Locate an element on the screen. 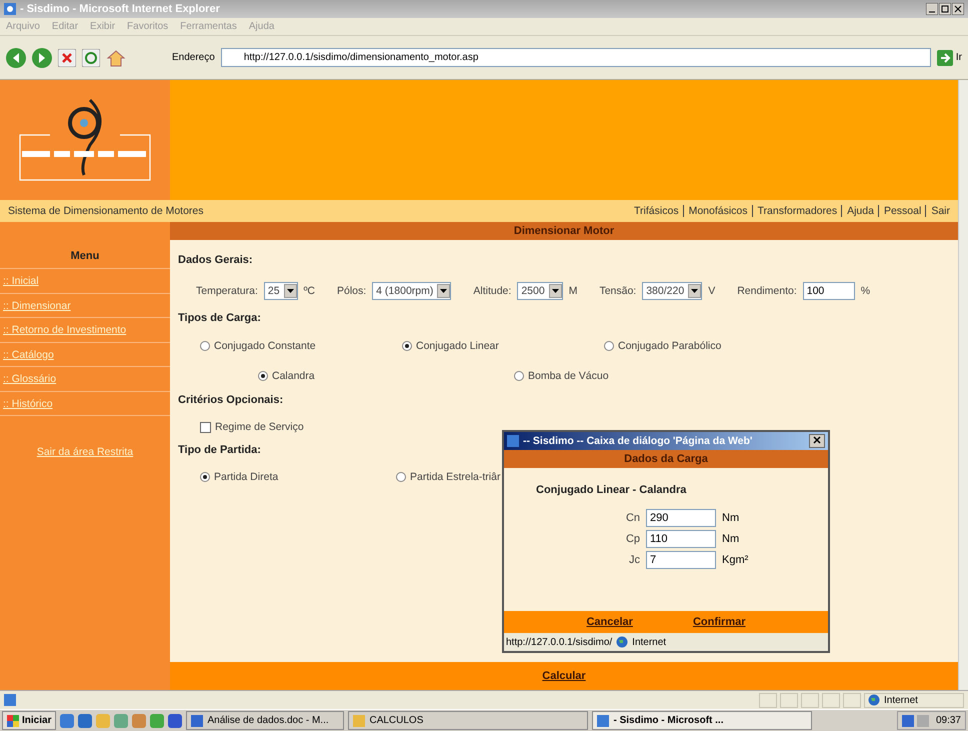 This screenshot has width=968, height=731. address-field: http://127.0.0.1/sisdimo/dimensionamento_motor.asp is located at coordinates (575, 57).